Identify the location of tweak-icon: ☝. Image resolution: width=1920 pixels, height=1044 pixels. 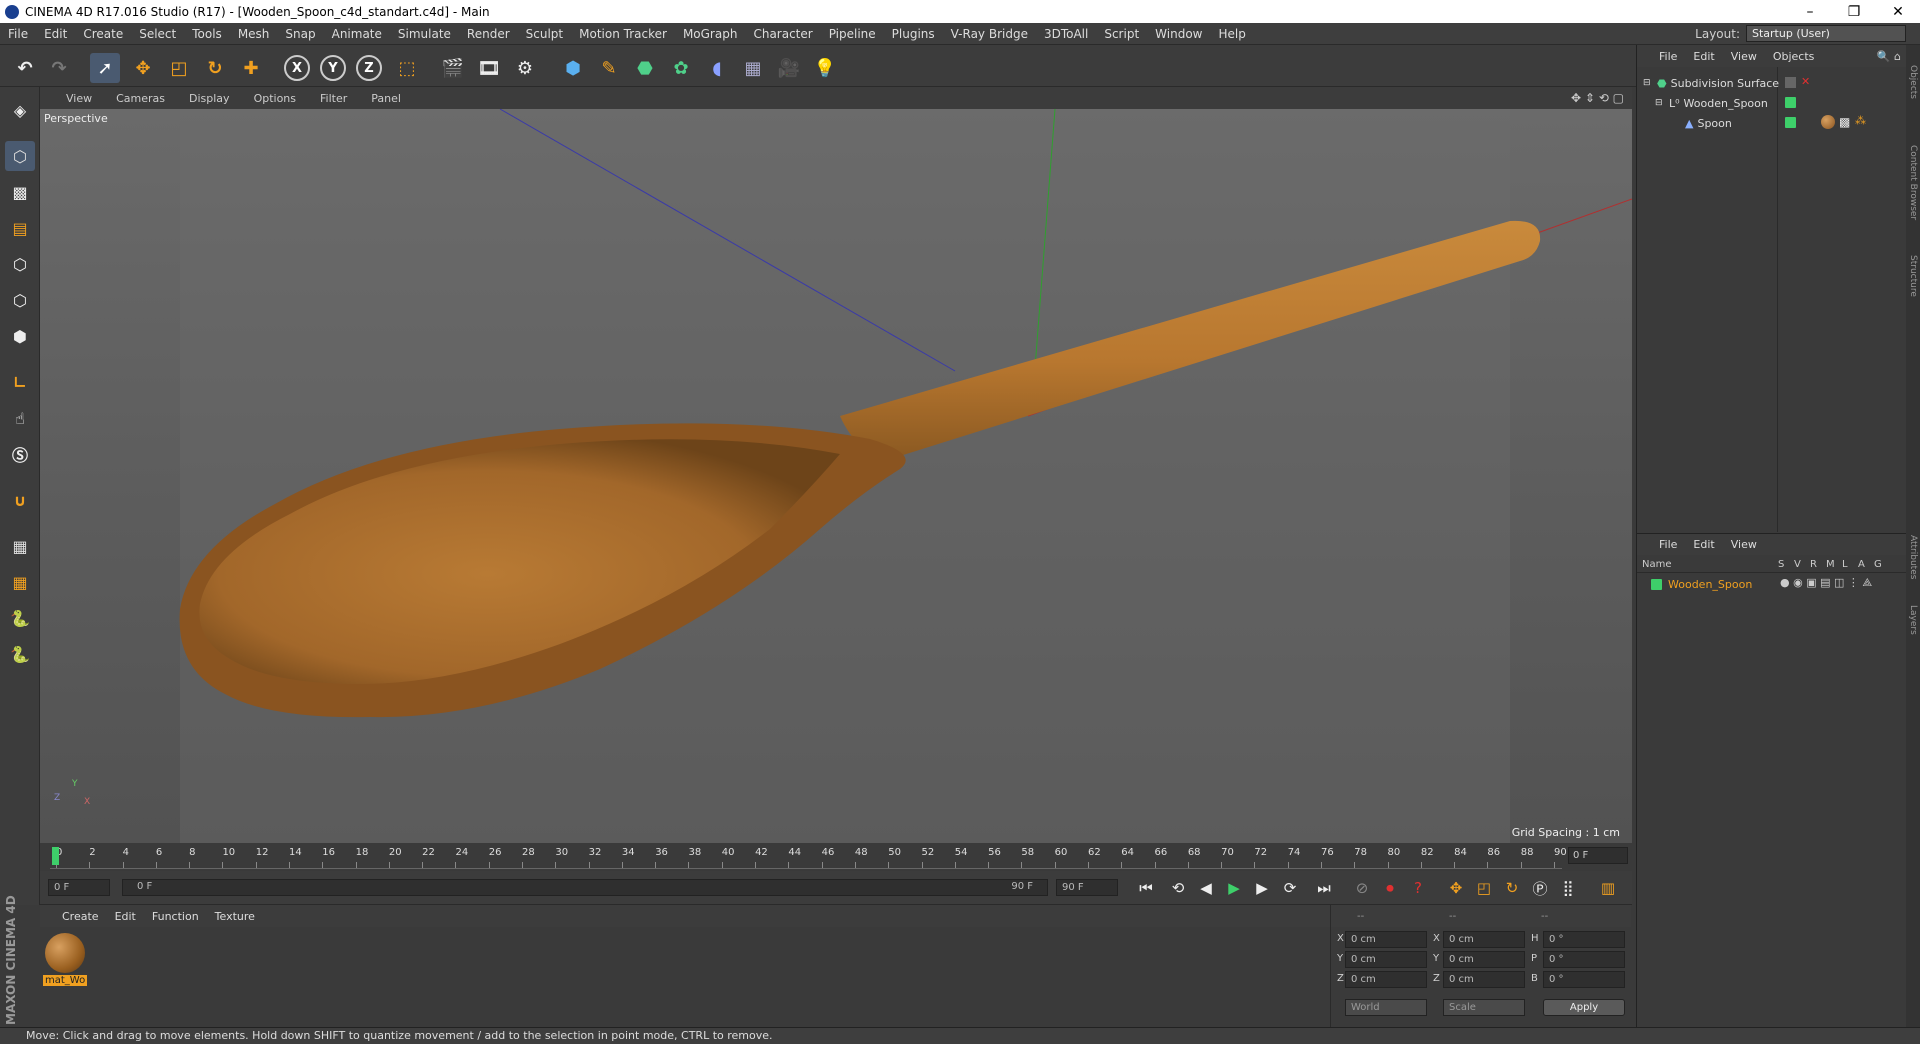
(20, 418).